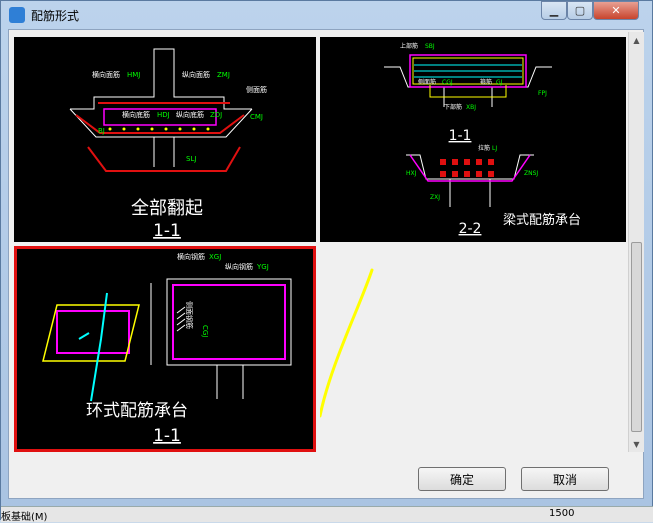 The width and height of the screenshot is (653, 523). What do you see at coordinates (554, 10) in the screenshot?
I see `minimize-button: ▁` at bounding box center [554, 10].